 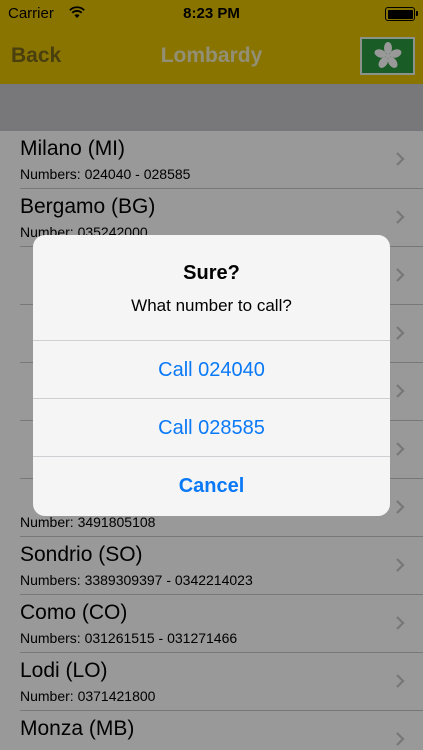 What do you see at coordinates (211, 305) in the screenshot?
I see `alert-message: What number to call?` at bounding box center [211, 305].